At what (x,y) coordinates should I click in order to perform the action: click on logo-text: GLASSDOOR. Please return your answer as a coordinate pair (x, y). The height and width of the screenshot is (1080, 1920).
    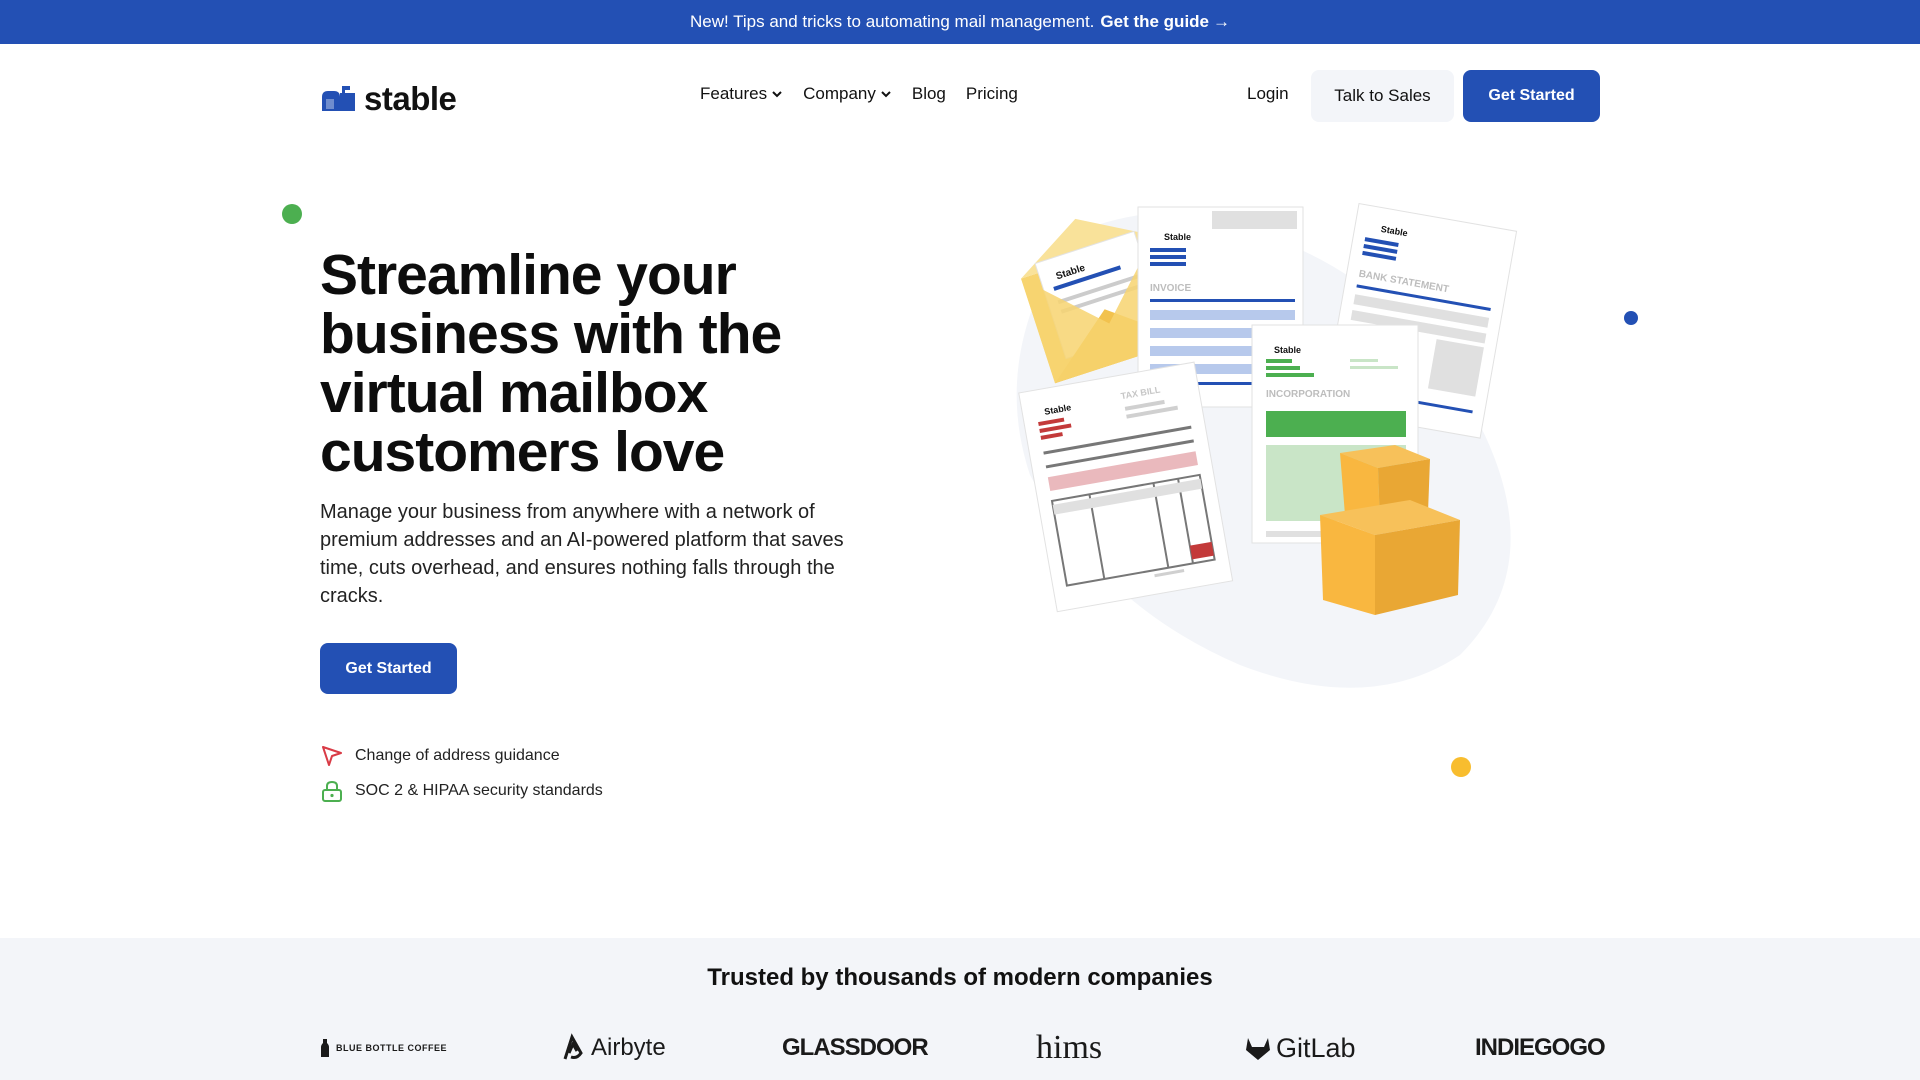
    Looking at the image, I should click on (855, 1047).